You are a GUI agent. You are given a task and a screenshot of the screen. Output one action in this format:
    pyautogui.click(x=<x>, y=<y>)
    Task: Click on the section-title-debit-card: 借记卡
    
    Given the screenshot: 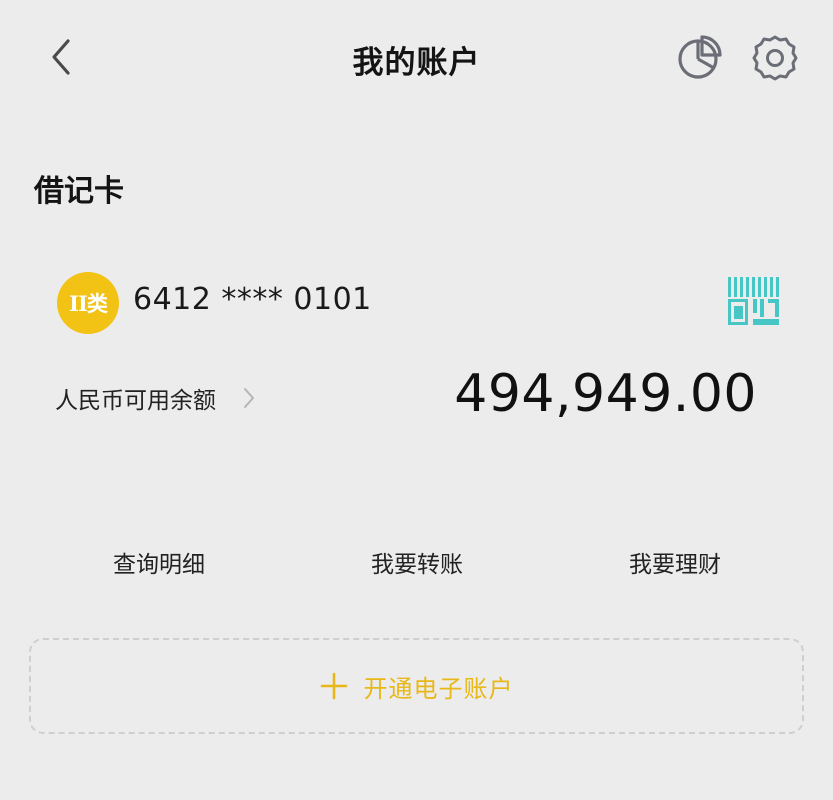 What is the action you would take?
    pyautogui.click(x=79, y=191)
    